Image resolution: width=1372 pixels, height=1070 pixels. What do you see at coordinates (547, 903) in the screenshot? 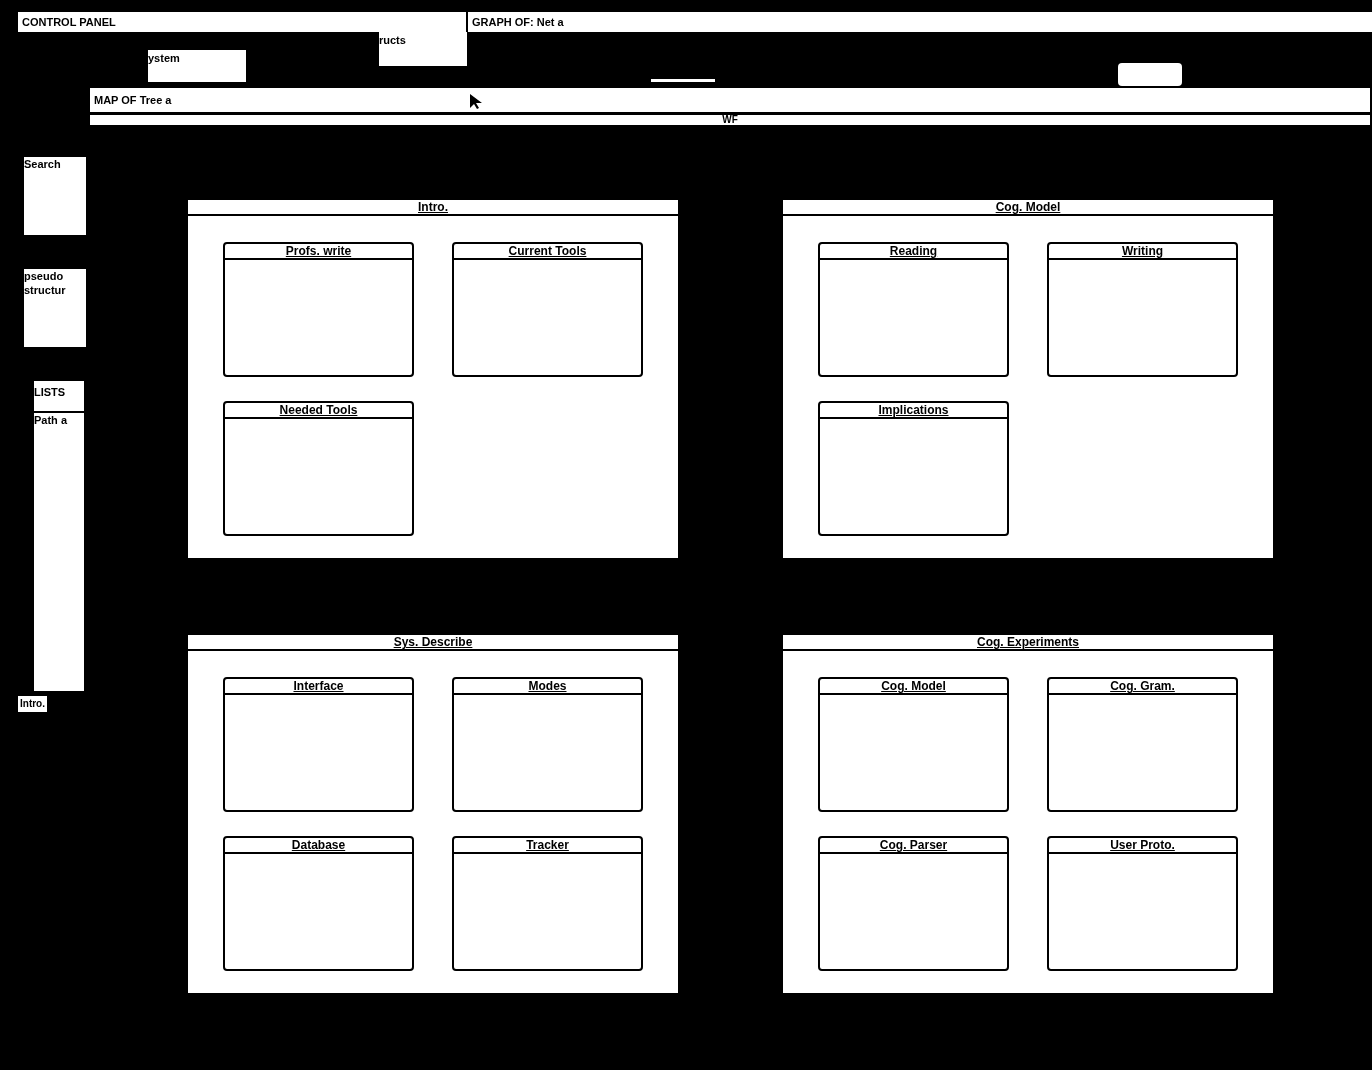
I see `note-card: Tracker` at bounding box center [547, 903].